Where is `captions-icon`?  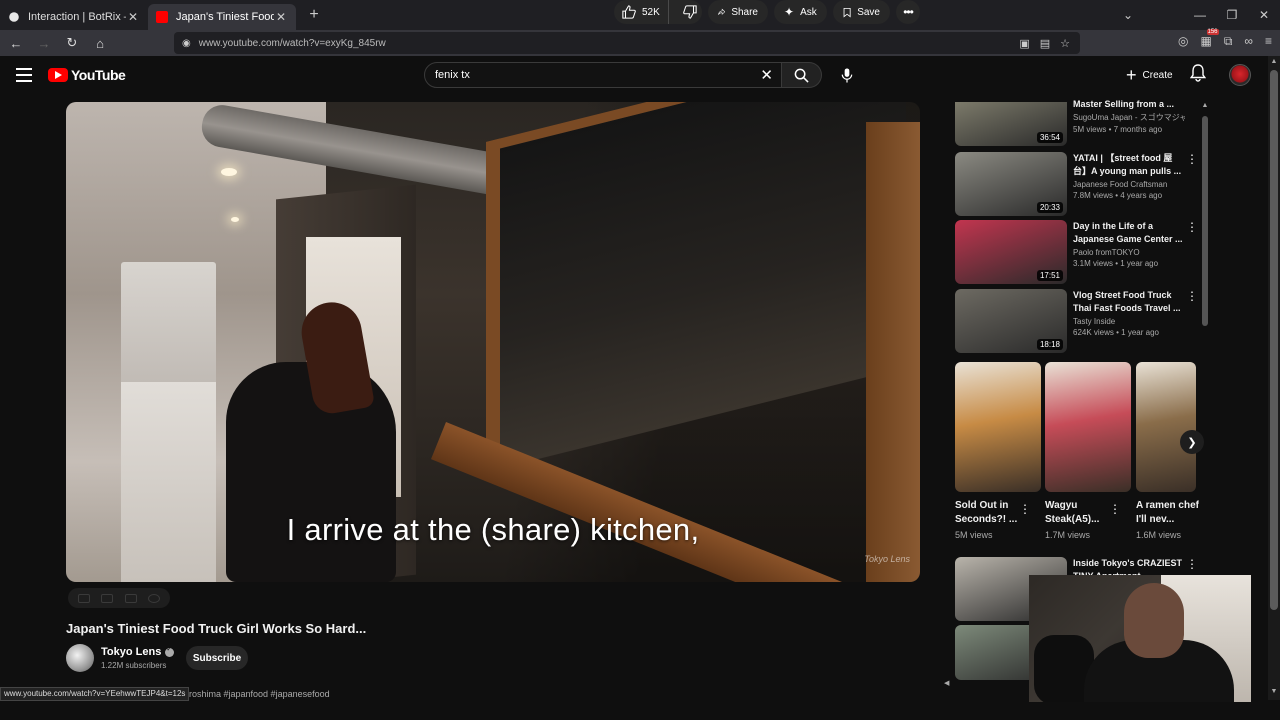
captions-icon is located at coordinates (83, 598).